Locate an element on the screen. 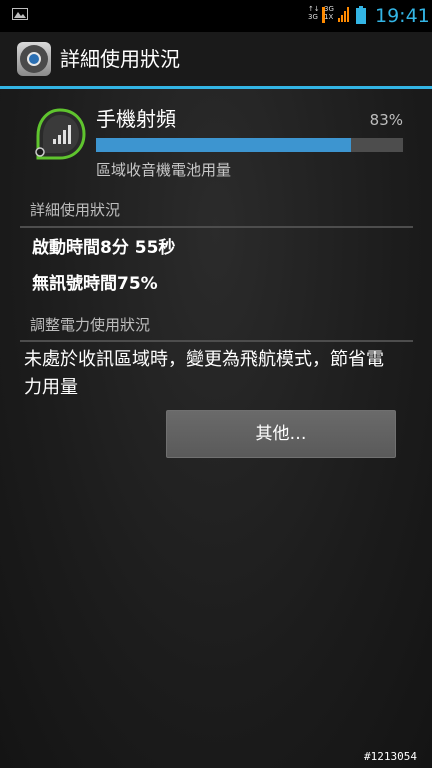 The height and width of the screenshot is (768, 432). item-subtitle: 區域收音機電池用量 is located at coordinates (164, 170).